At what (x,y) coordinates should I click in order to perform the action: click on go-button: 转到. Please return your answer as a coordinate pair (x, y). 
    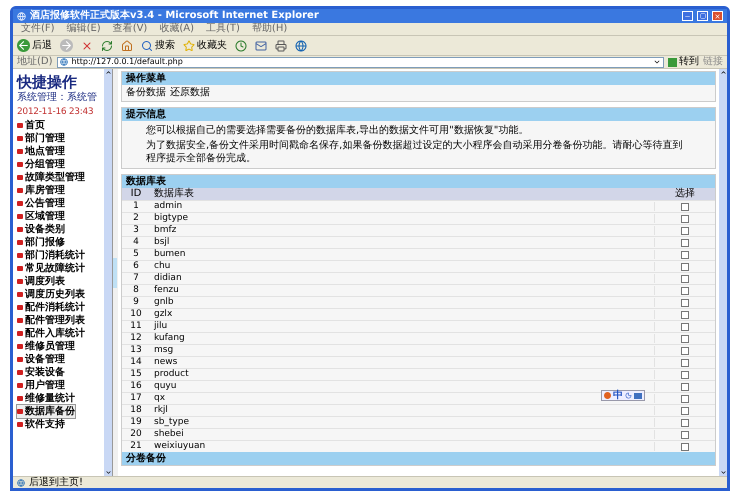
    Looking at the image, I should click on (683, 62).